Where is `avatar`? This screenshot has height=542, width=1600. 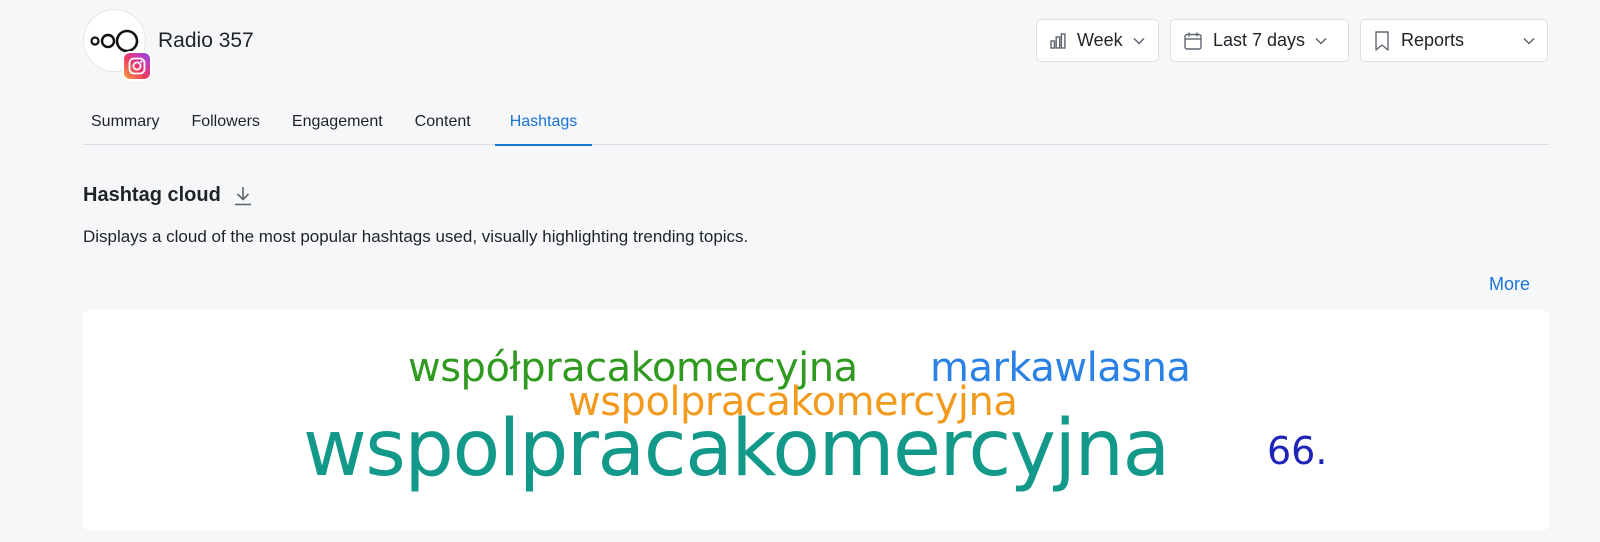 avatar is located at coordinates (117, 45).